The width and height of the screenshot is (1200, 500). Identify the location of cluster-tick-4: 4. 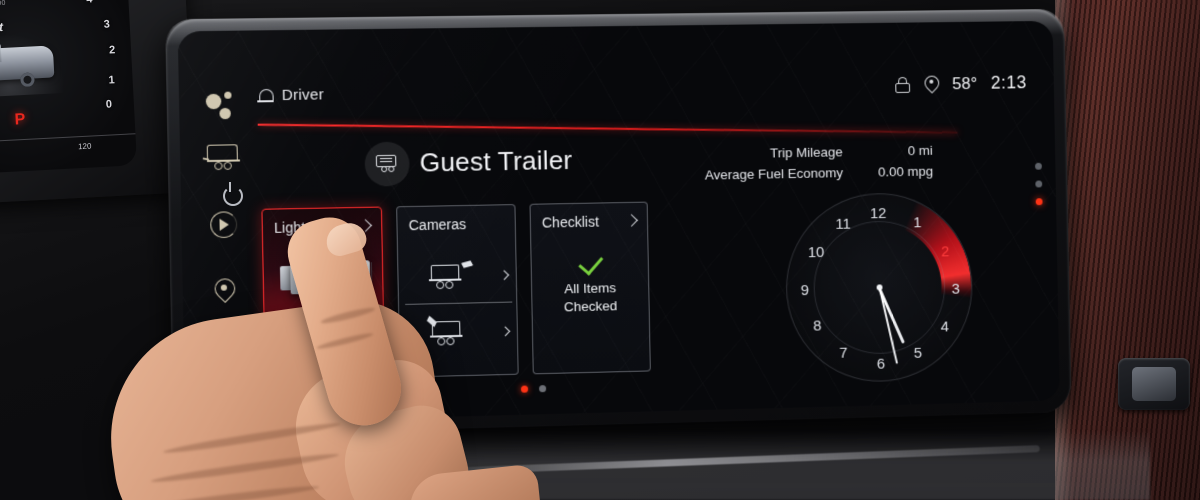
(89, 3).